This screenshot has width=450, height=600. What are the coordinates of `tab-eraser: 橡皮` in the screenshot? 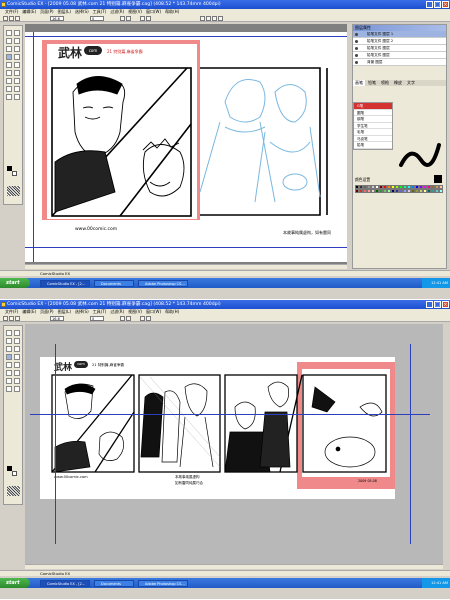 It's located at (398, 83).